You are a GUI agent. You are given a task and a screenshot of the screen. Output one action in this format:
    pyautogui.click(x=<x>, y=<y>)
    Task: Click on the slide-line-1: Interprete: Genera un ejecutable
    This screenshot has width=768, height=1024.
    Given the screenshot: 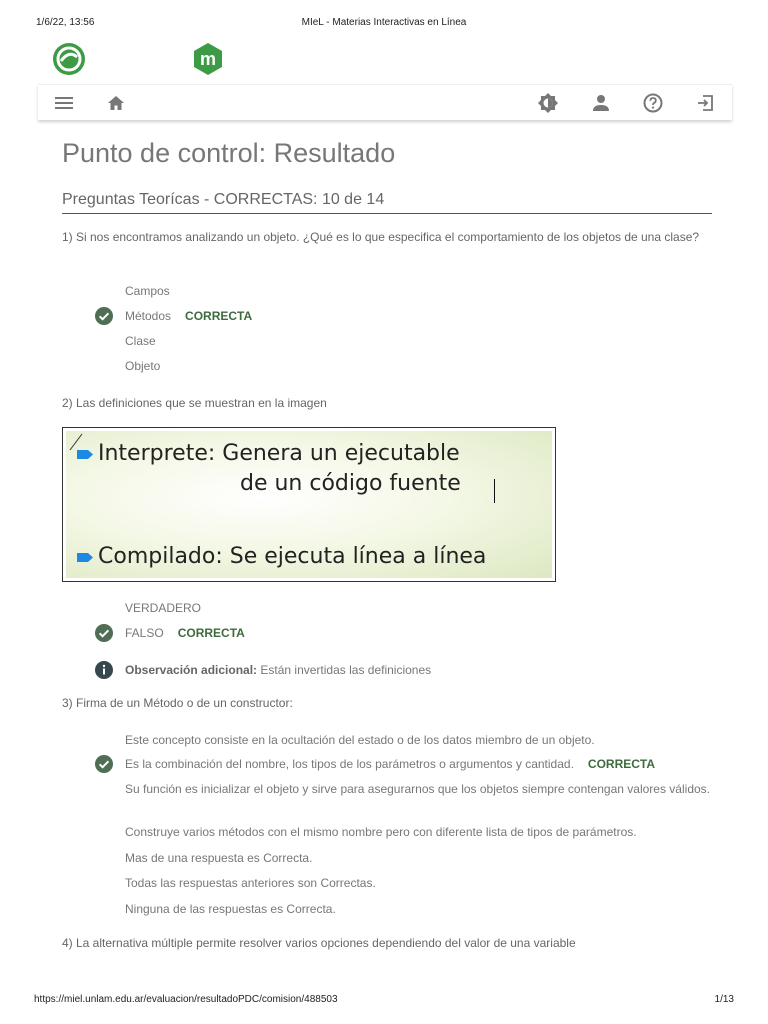 What is the action you would take?
    pyautogui.click(x=279, y=453)
    